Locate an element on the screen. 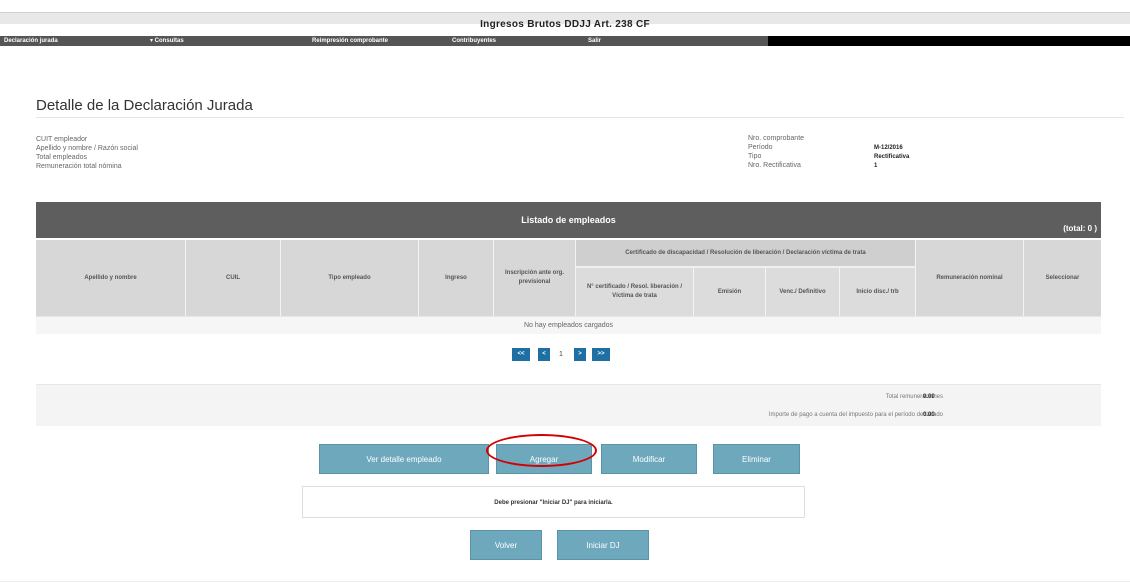  menu-item-reimpresion: Reimpresión comprobante is located at coordinates (350, 41).